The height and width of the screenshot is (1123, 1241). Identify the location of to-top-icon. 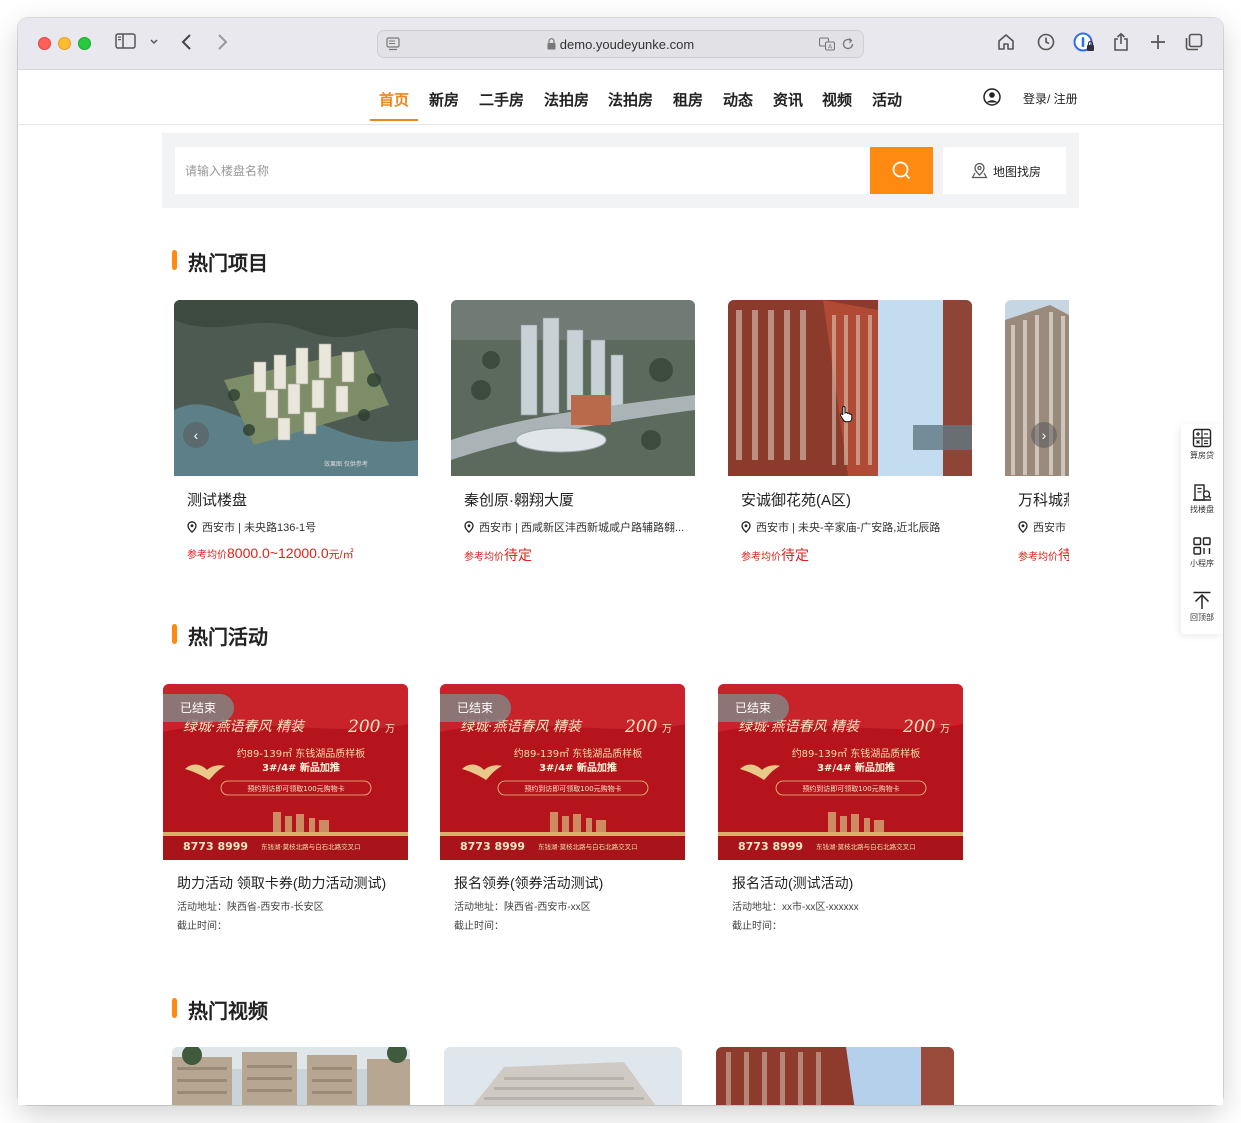
(1202, 600).